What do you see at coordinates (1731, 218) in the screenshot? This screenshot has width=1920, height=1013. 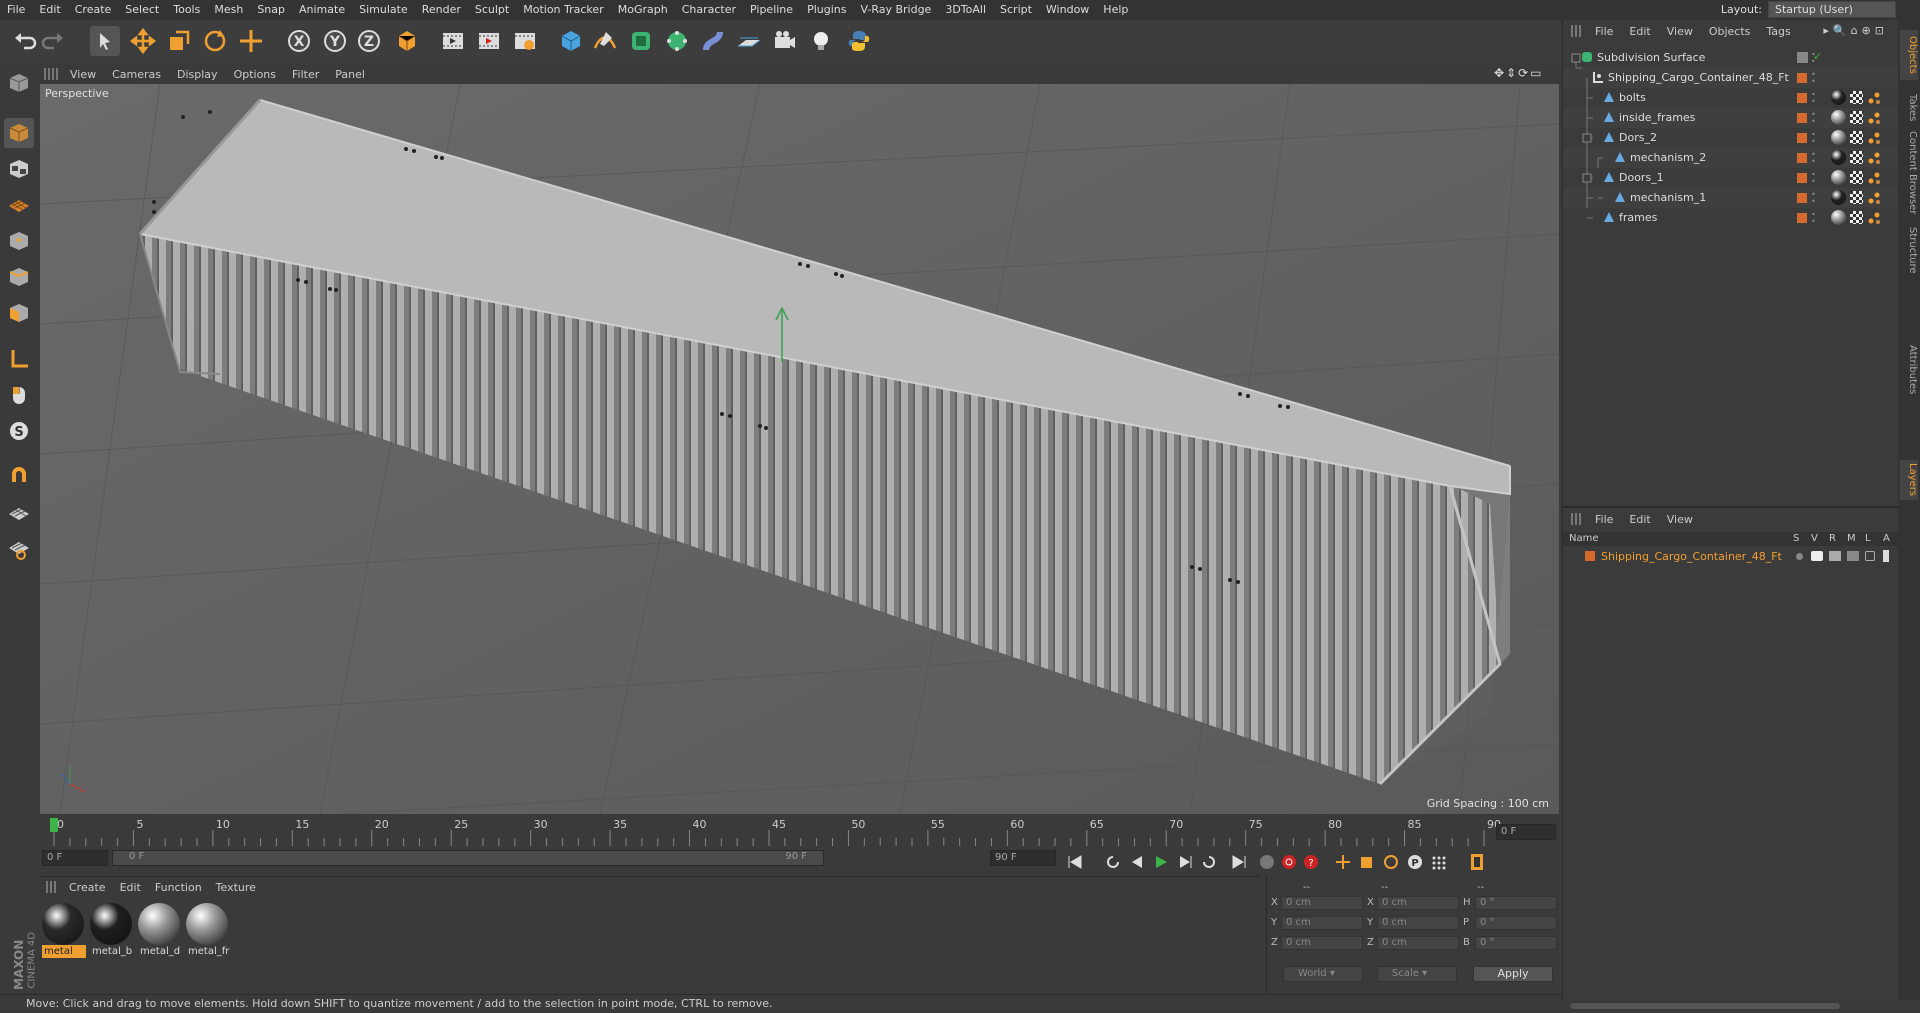 I see `object-row: frames • •` at bounding box center [1731, 218].